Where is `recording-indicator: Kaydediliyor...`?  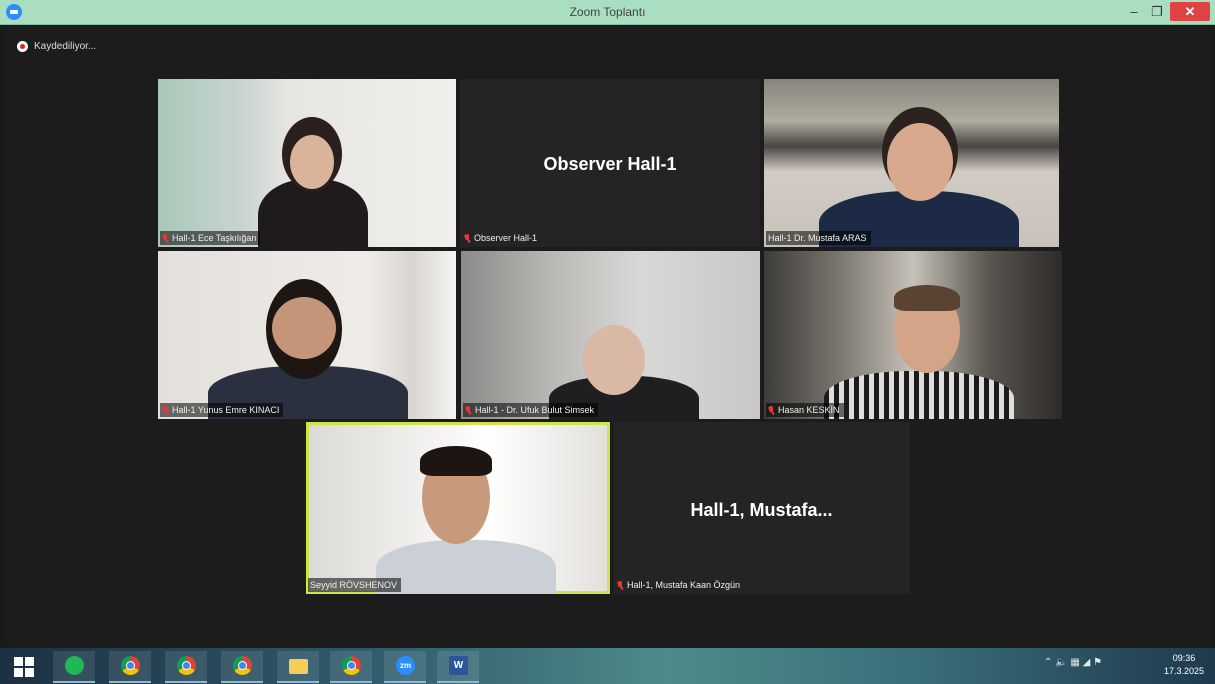
recording-indicator: Kaydediliyor... is located at coordinates (56, 46).